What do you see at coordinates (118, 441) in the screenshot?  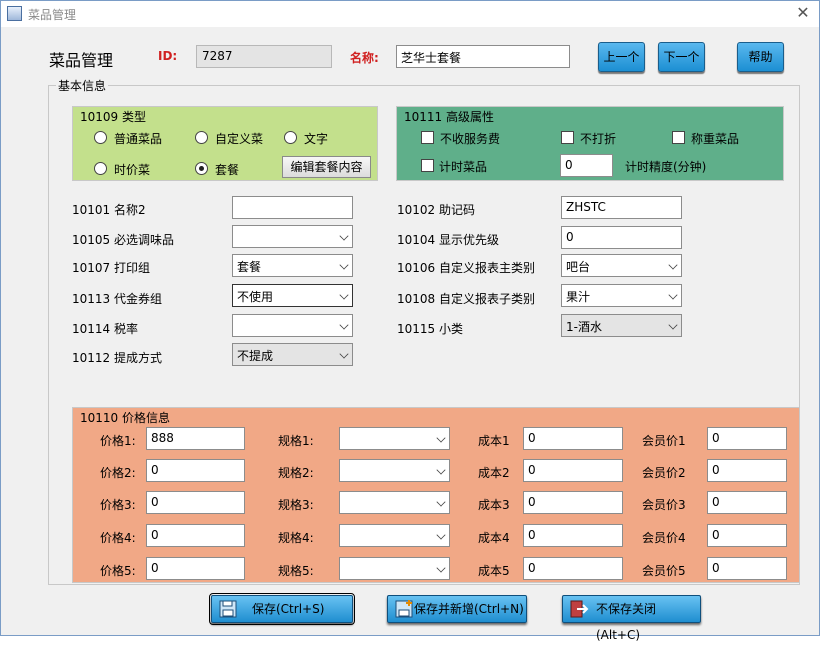 I see `price-label: 价格1:` at bounding box center [118, 441].